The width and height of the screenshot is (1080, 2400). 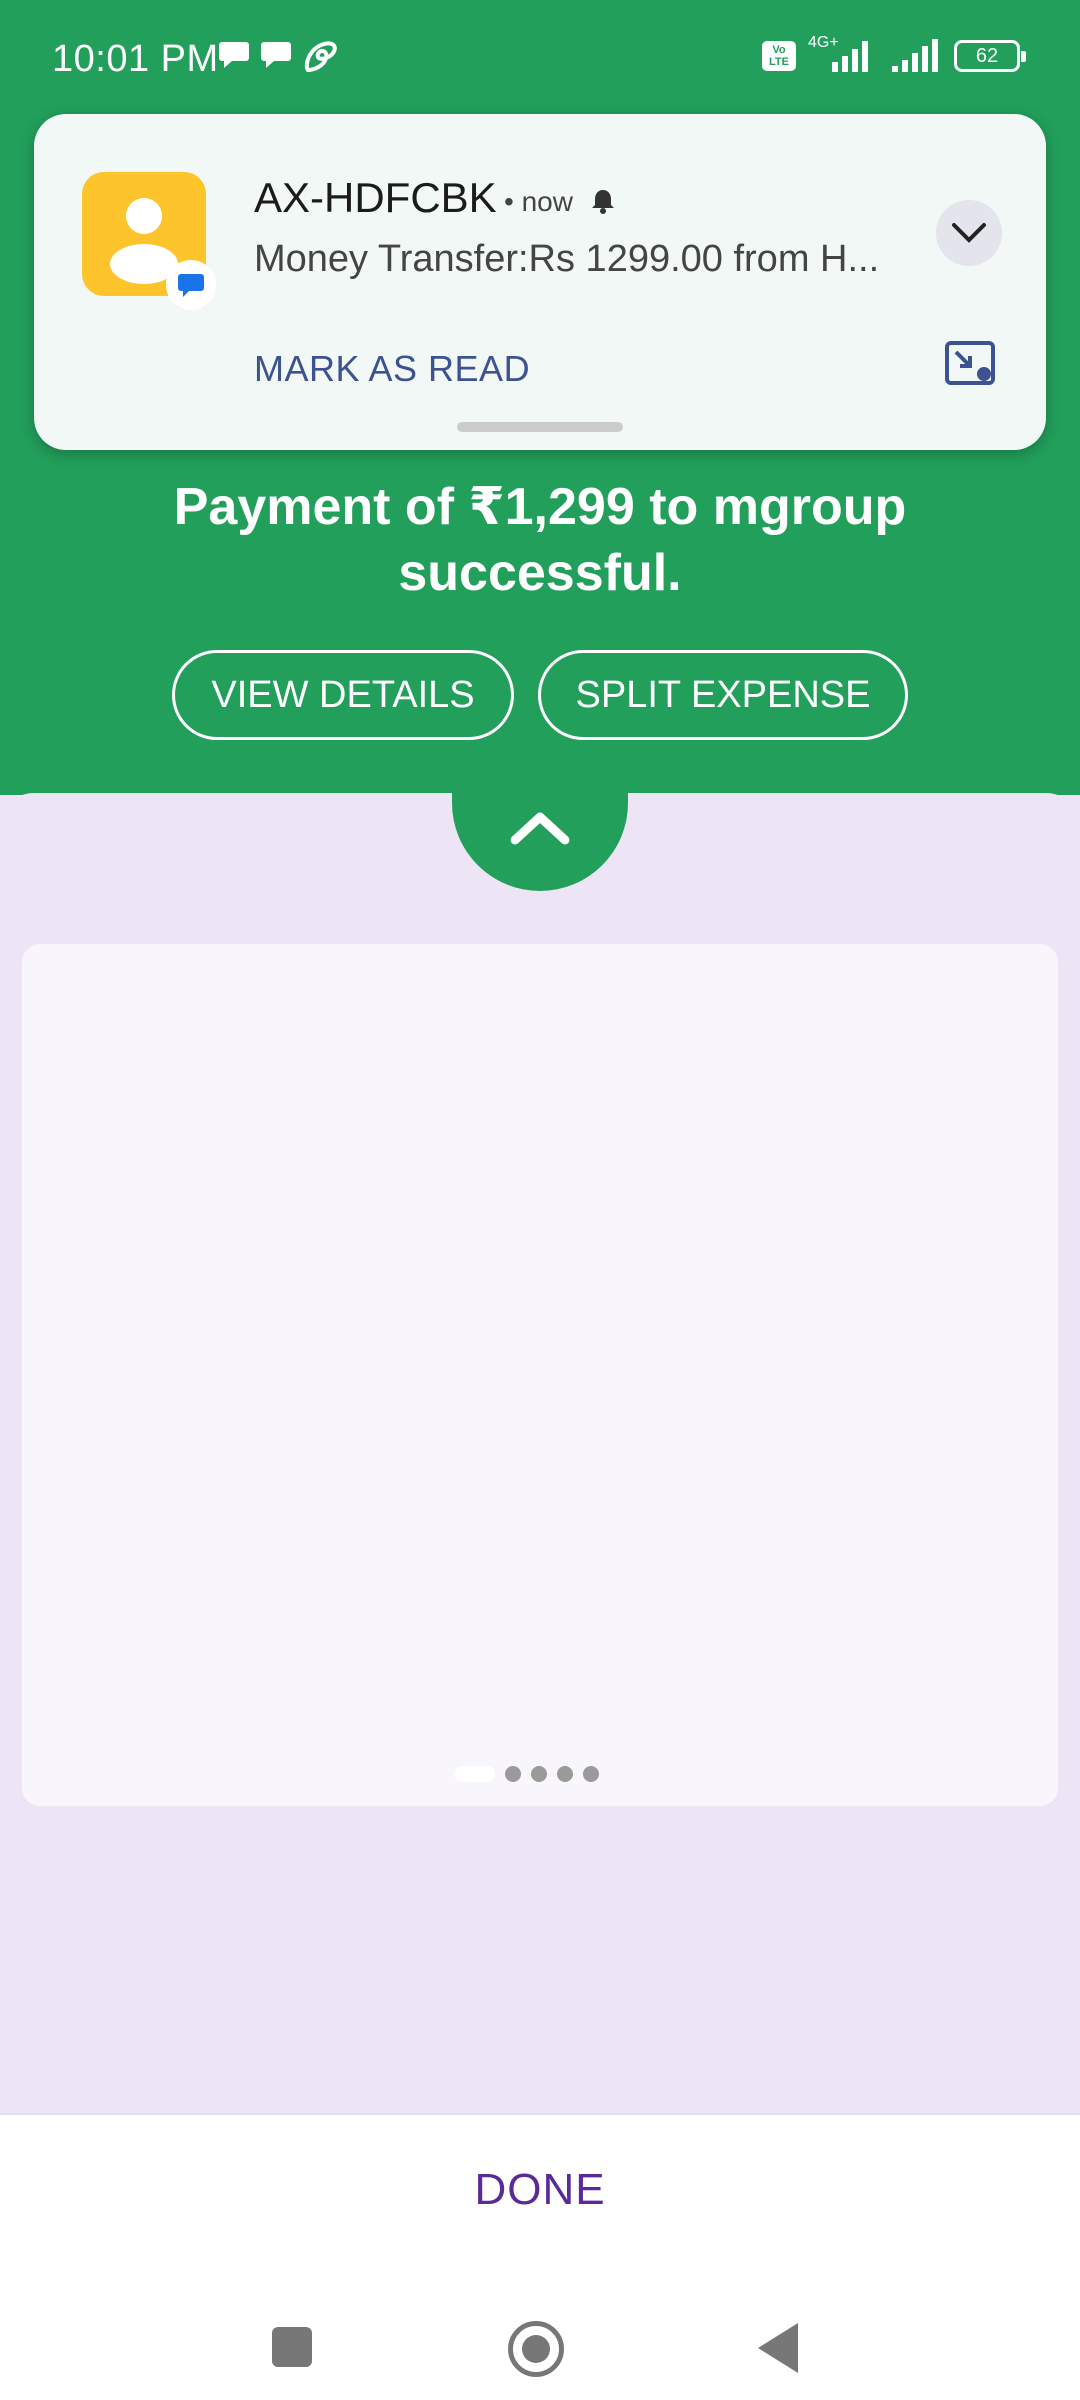 What do you see at coordinates (392, 369) in the screenshot?
I see `mark-as-read-button: MARK AS READ` at bounding box center [392, 369].